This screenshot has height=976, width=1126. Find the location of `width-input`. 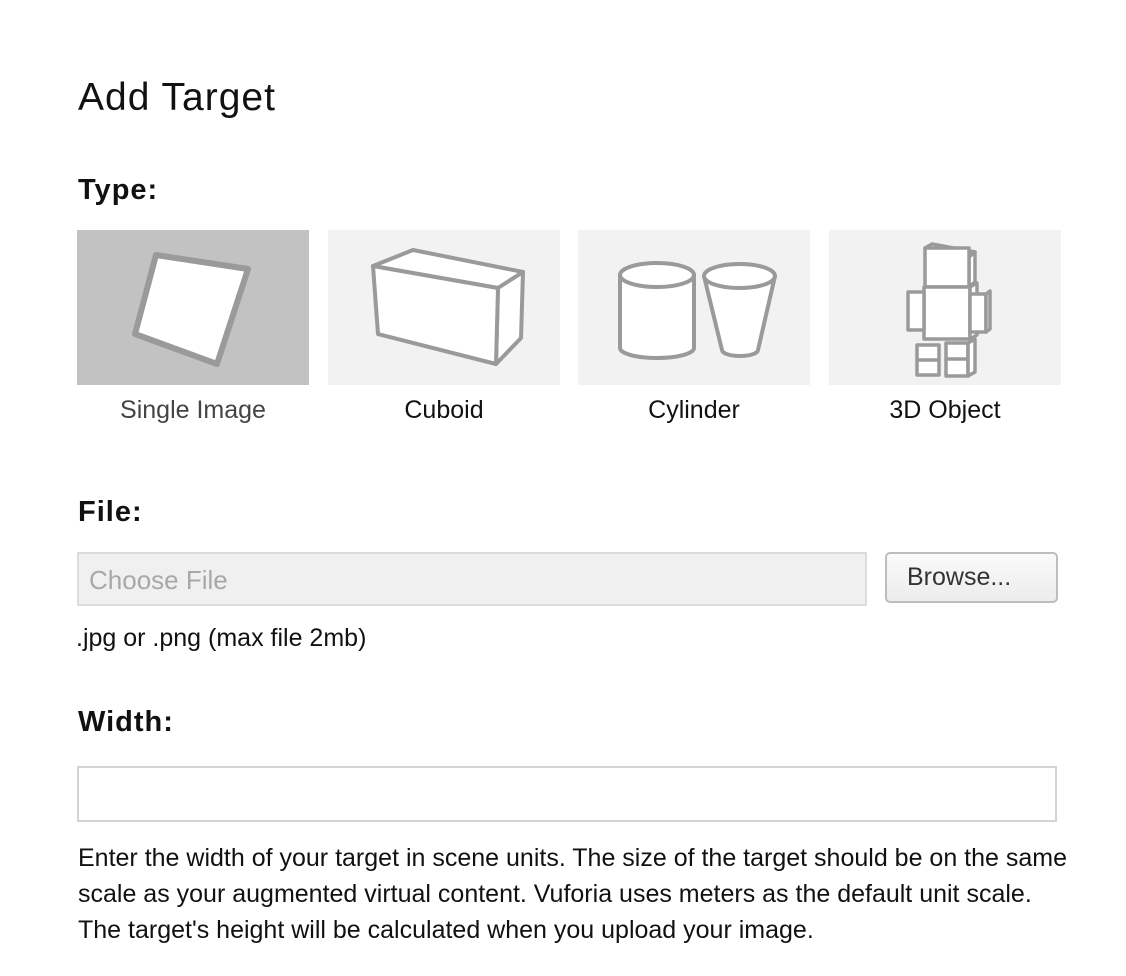

width-input is located at coordinates (567, 794).